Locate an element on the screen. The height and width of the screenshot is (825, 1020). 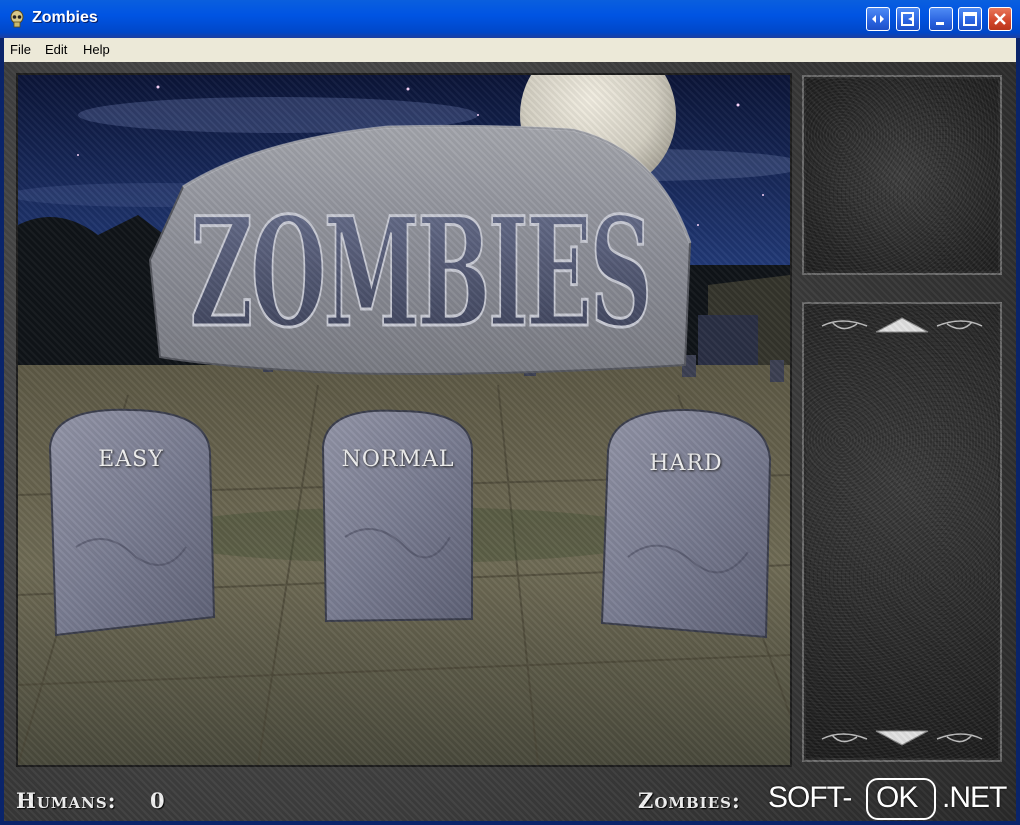
easy-button: EASY is located at coordinates (131, 522).